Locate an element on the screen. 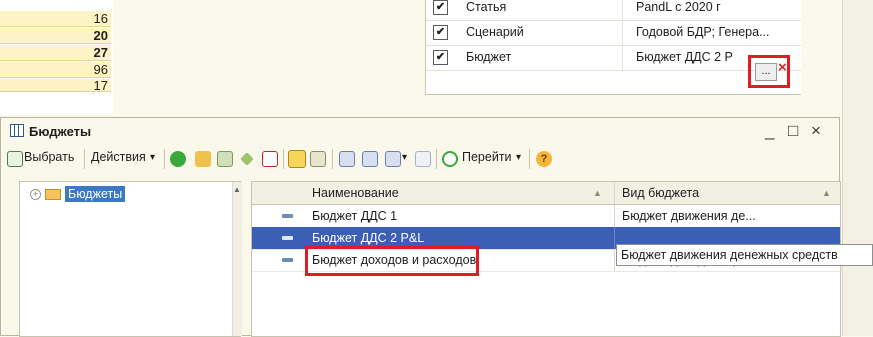 The image size is (873, 337). tree-mode-icon is located at coordinates (318, 159).